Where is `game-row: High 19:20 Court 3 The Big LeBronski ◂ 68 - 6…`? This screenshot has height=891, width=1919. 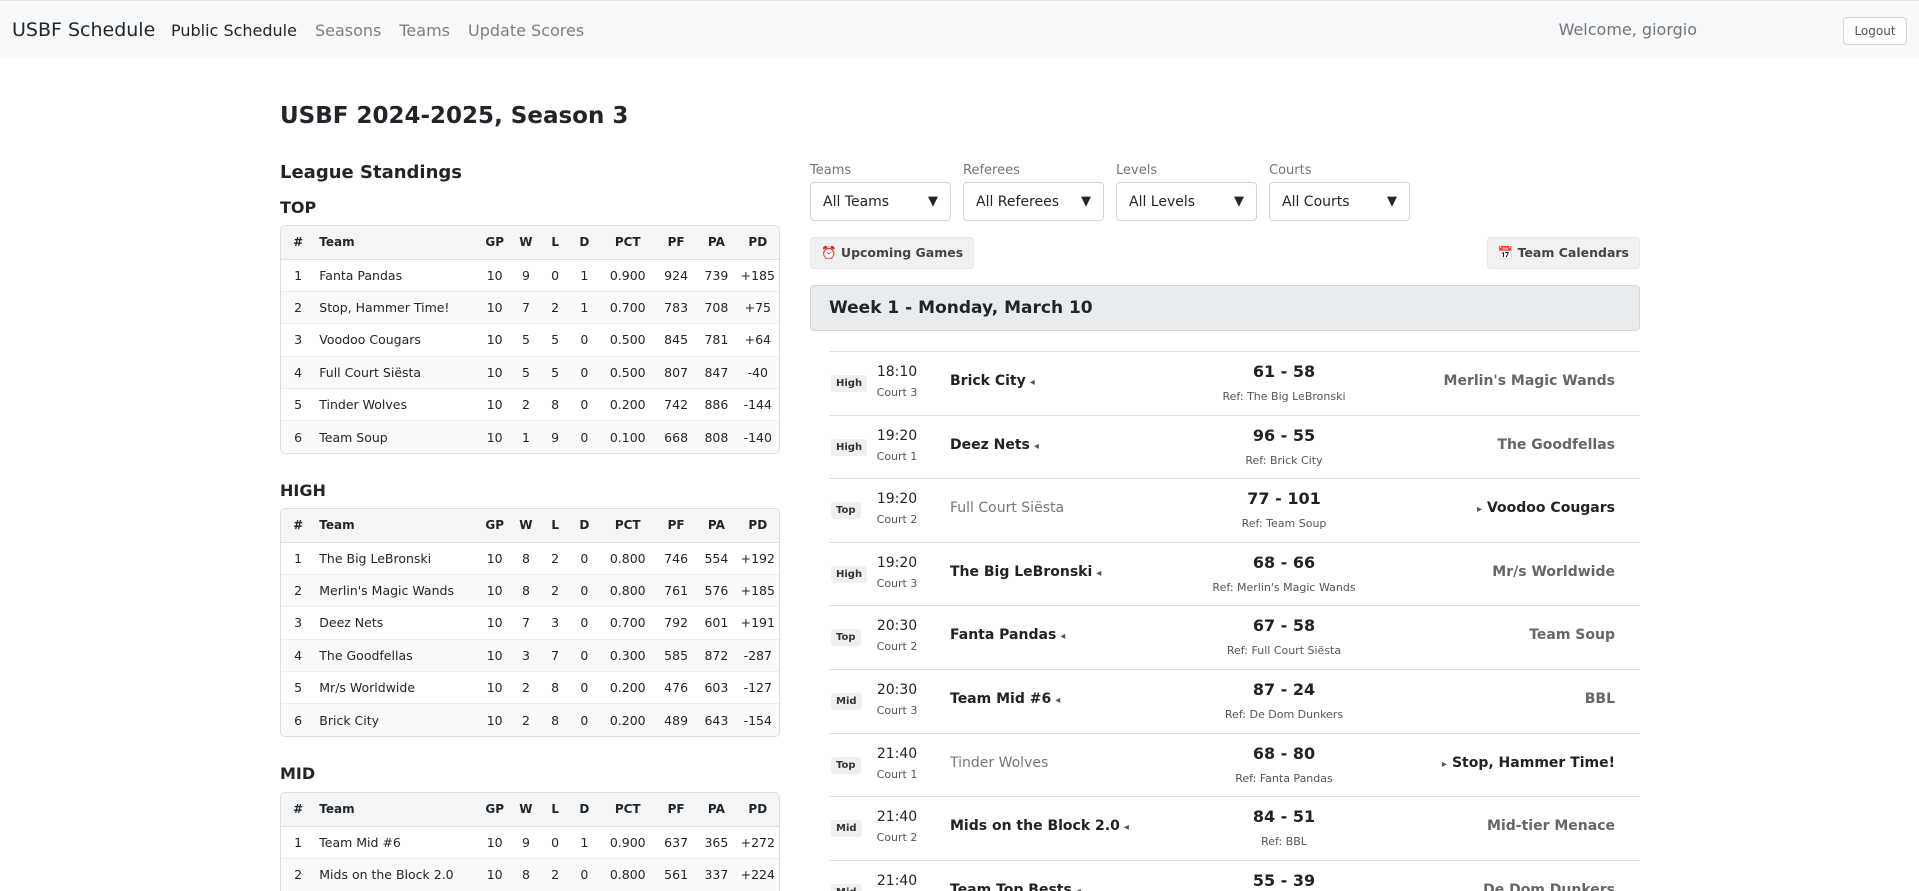
game-row: High 19:20 Court 3 The Big LeBronski ◂ 68 - 6… is located at coordinates (1234, 575).